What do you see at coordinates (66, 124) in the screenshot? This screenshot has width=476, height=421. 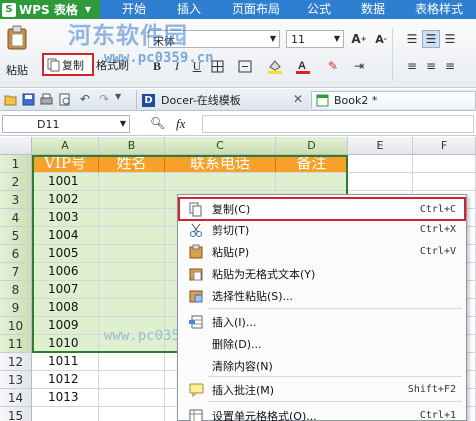 I see `name-box: D11 ▼` at bounding box center [66, 124].